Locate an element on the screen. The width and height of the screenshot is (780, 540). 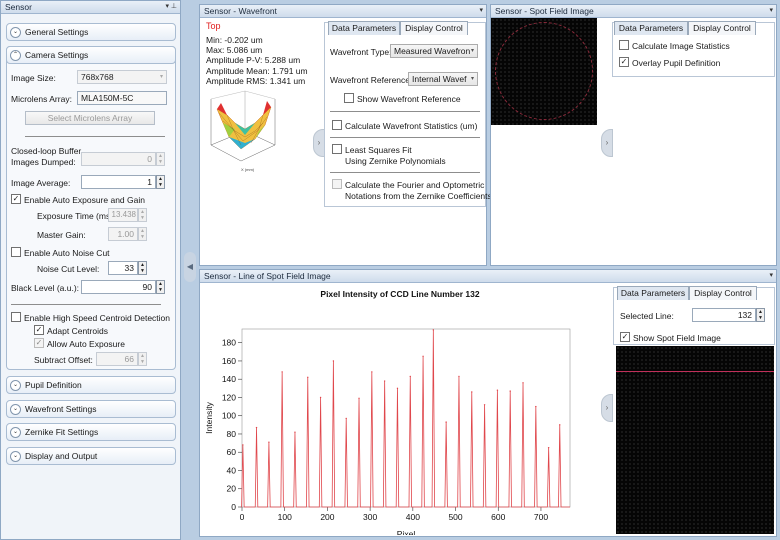
exposure-time-label: Exposure Time (ms): is located at coordinates (76, 216).